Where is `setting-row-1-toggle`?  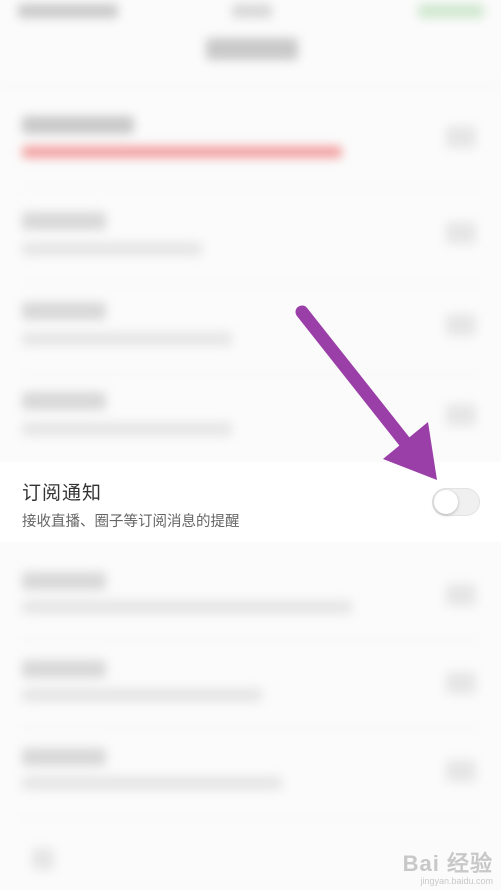
setting-row-1-toggle is located at coordinates (461, 137).